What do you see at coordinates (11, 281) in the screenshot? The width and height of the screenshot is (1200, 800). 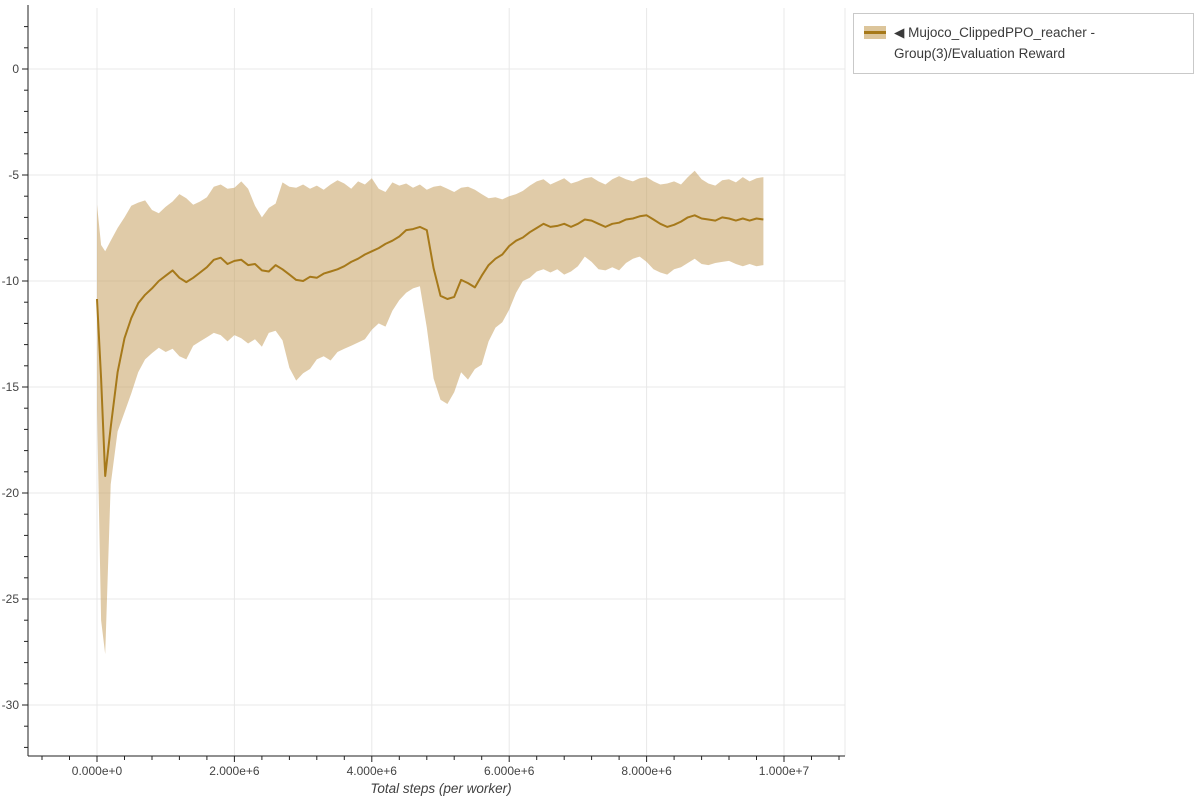 I see `y-tick-label: -10` at bounding box center [11, 281].